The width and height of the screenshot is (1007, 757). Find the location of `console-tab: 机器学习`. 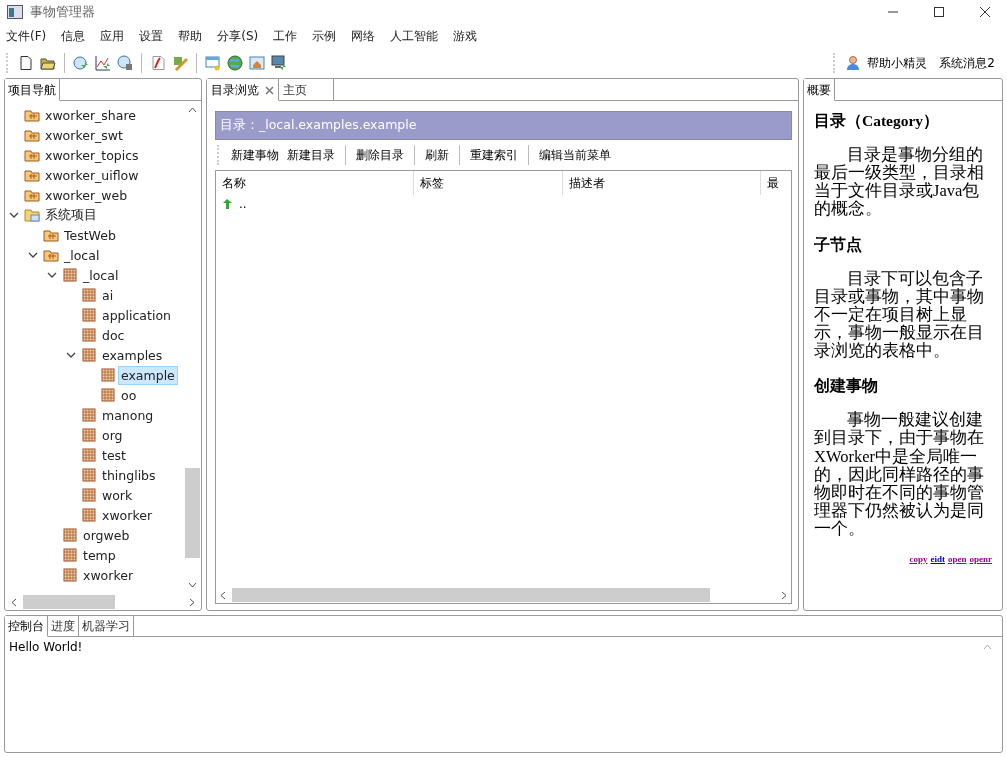

console-tab: 机器学习 is located at coordinates (106, 626).